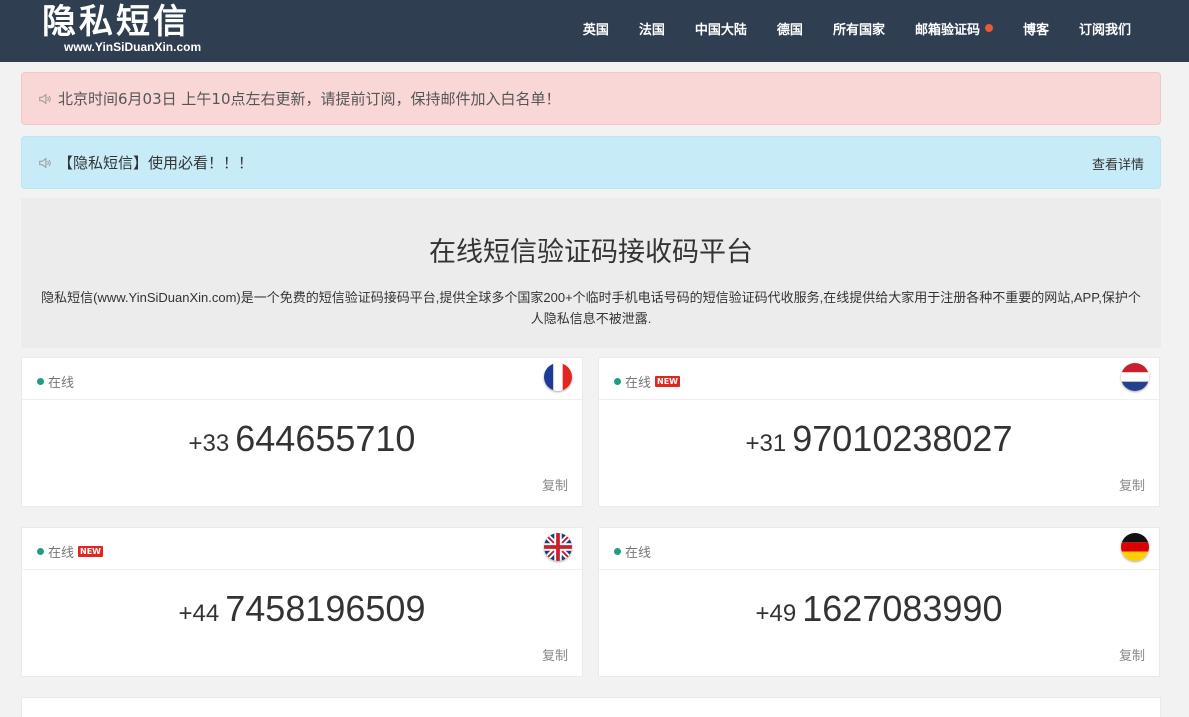 Image resolution: width=1189 pixels, height=717 pixels. I want to click on logo-title: 隐私短信, so click(116, 22).